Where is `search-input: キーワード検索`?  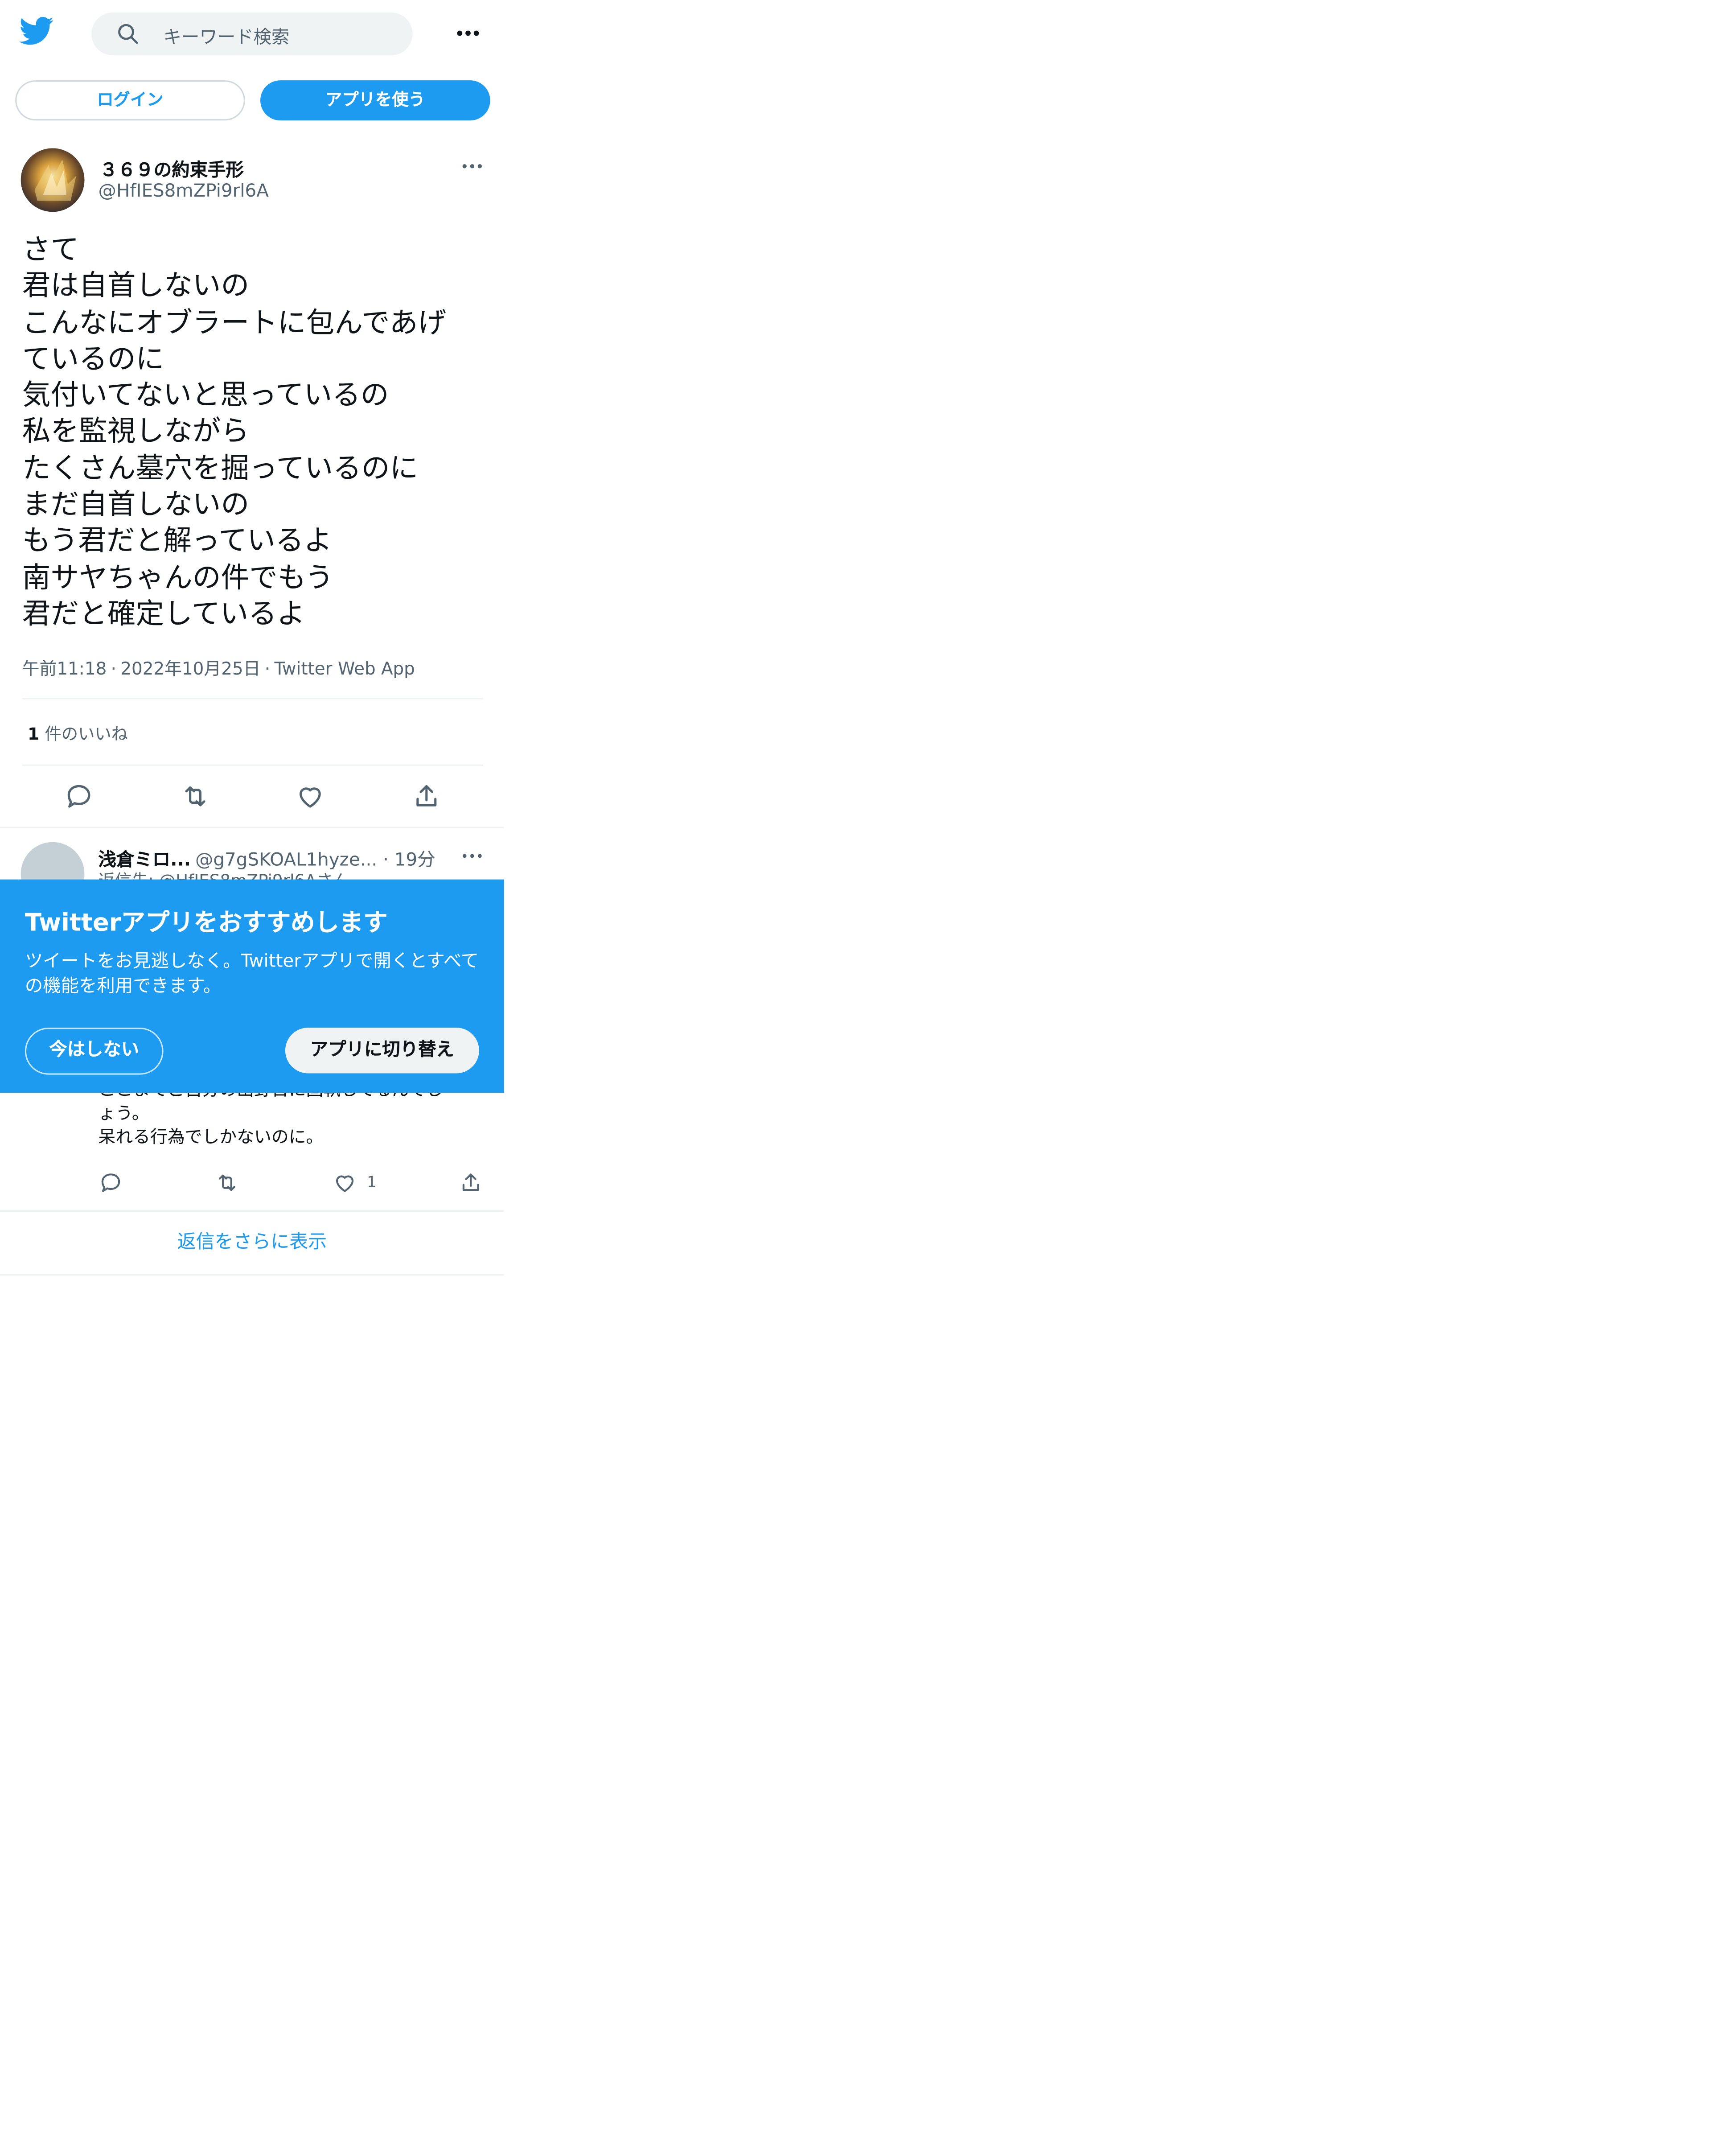
search-input: キーワード検索 is located at coordinates (227, 35).